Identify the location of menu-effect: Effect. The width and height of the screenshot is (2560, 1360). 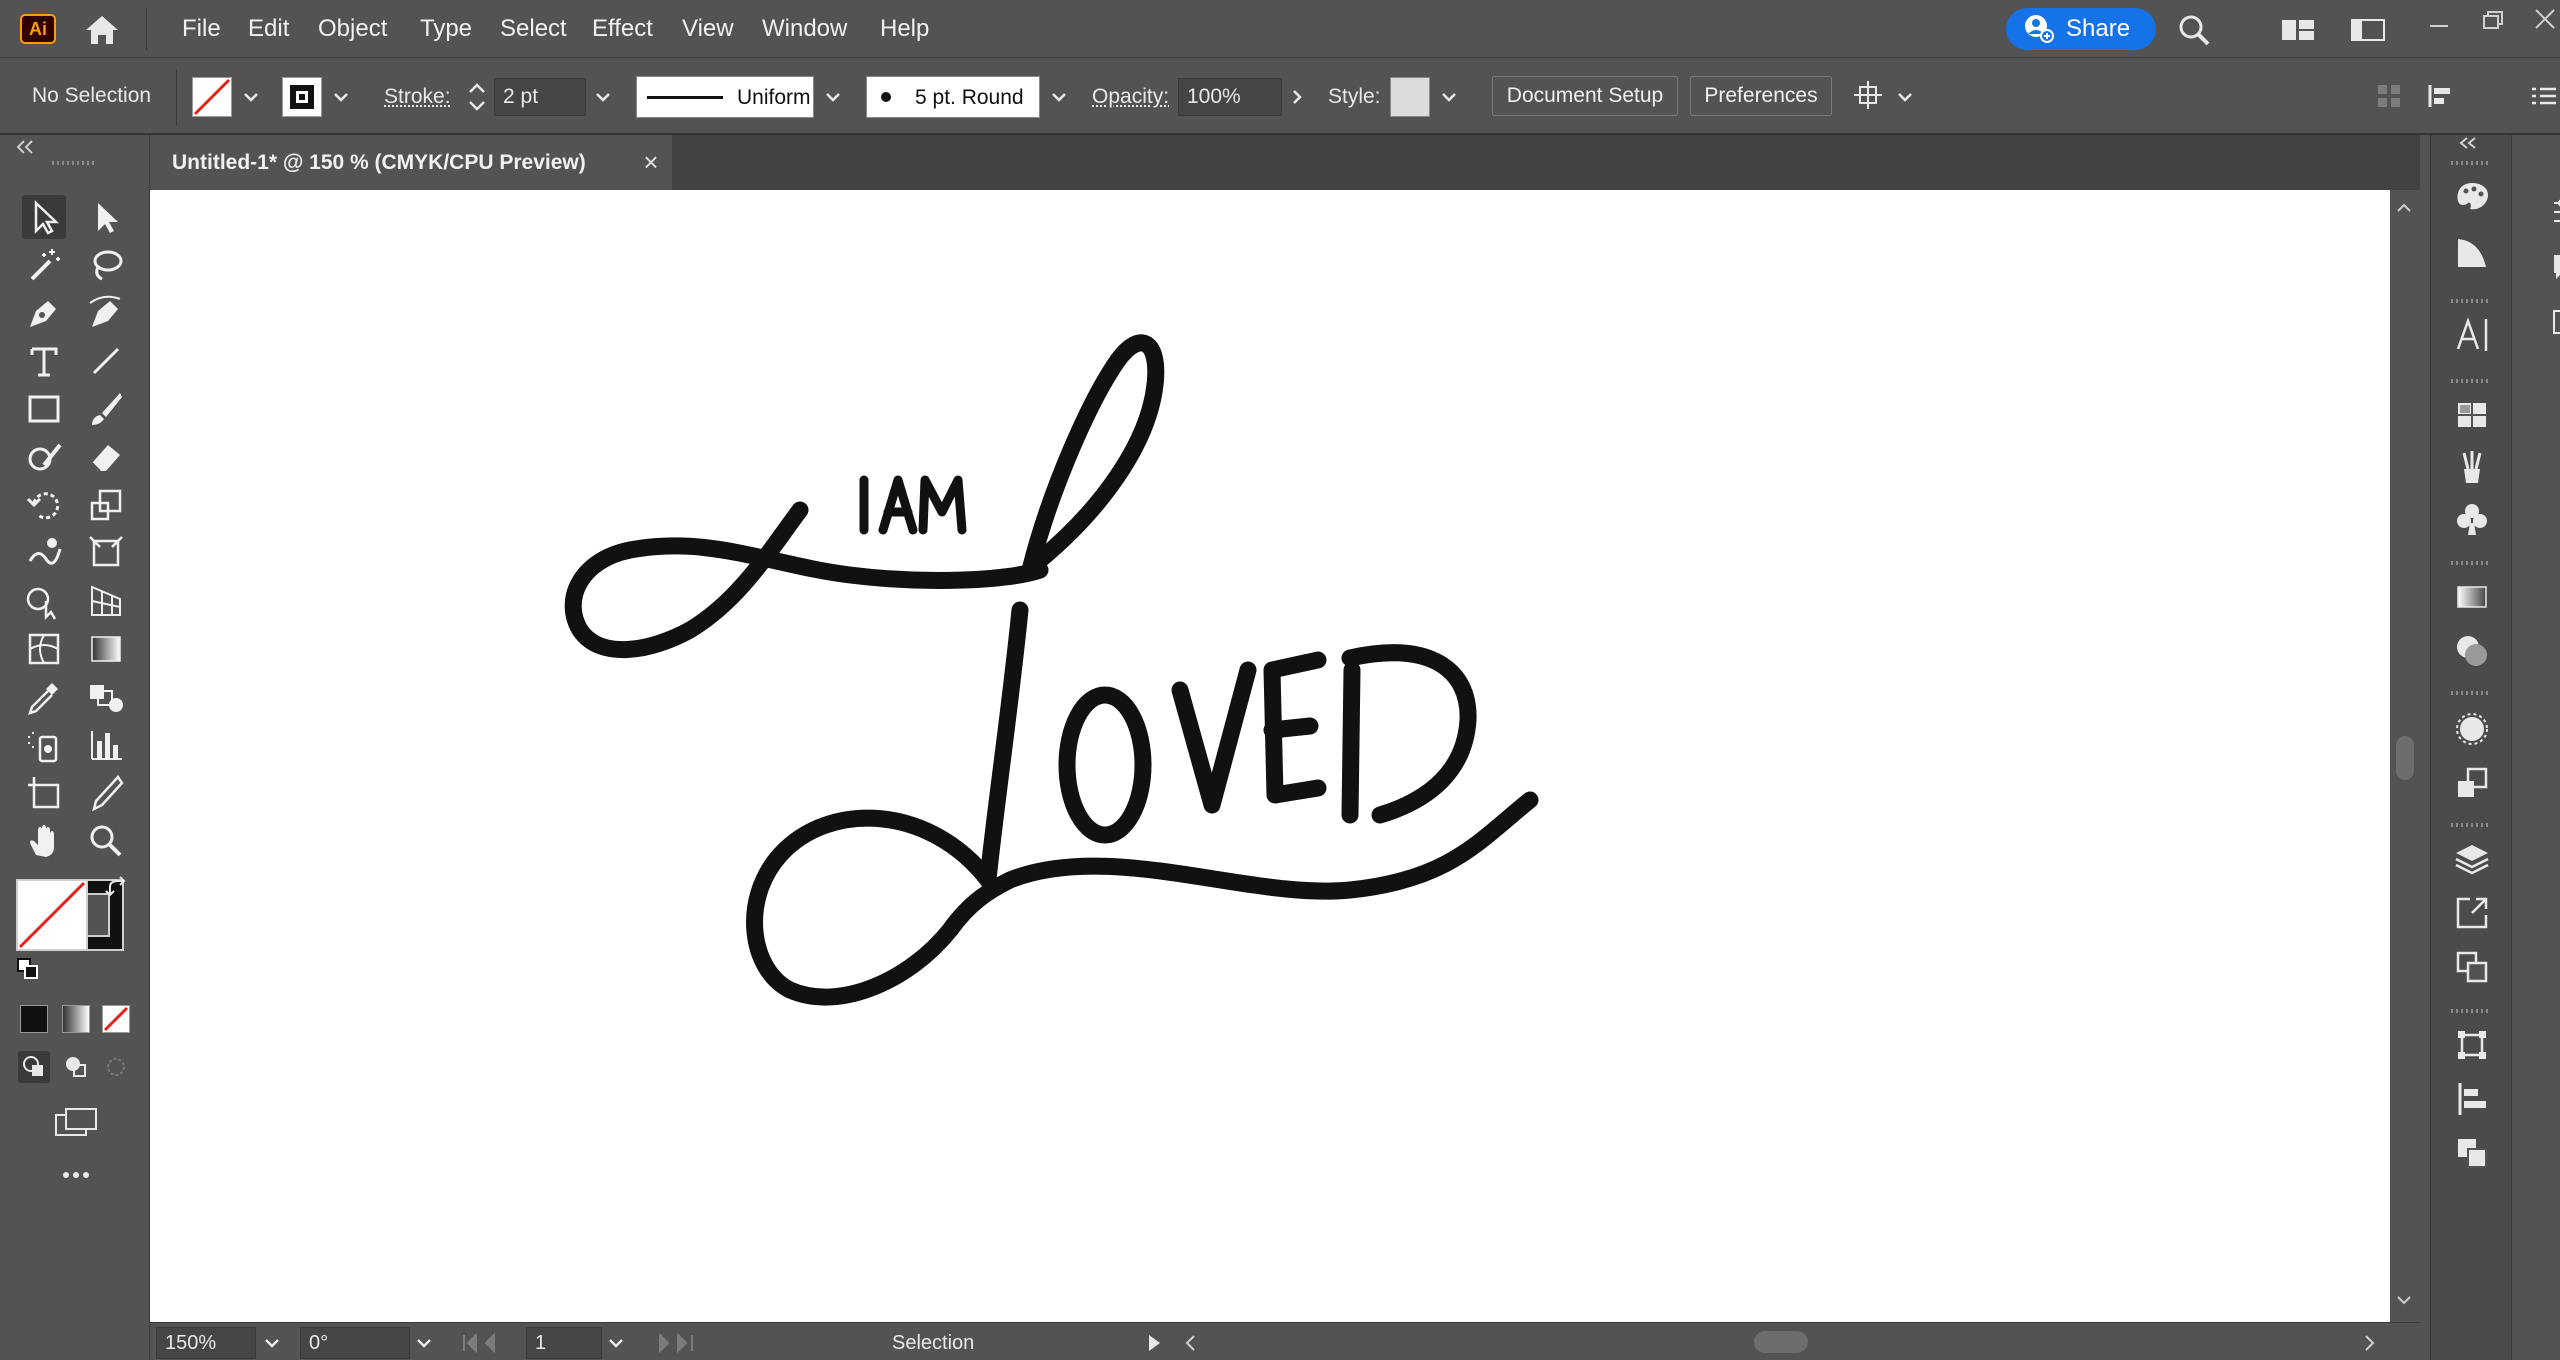
(622, 29).